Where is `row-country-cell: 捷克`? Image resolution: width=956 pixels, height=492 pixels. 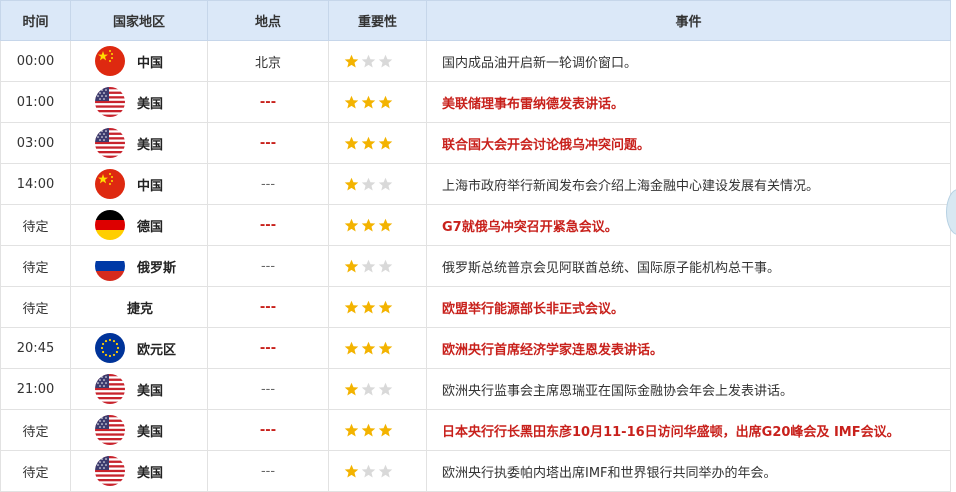 row-country-cell: 捷克 is located at coordinates (139, 307).